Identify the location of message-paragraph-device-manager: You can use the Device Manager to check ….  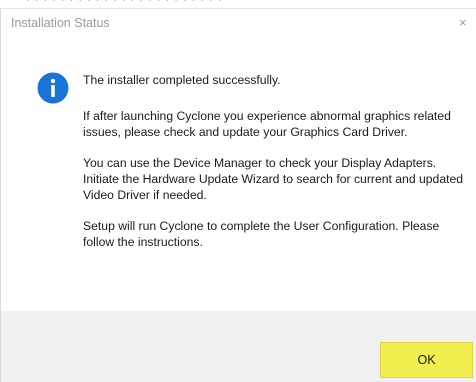
(273, 179).